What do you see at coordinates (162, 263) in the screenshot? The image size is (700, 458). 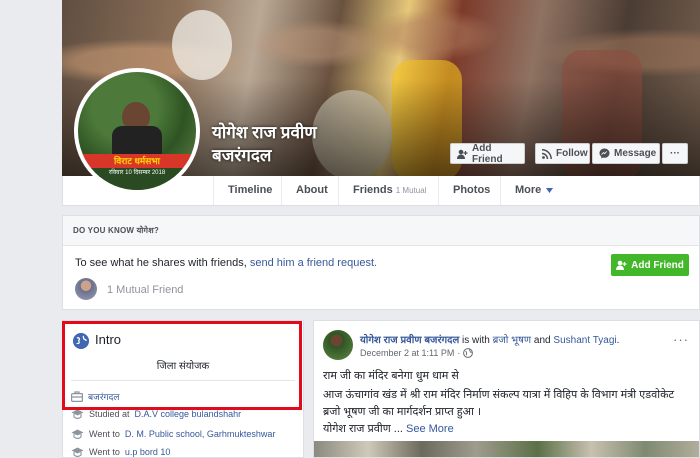 I see `do-you-know-prefix: To see what he shares with friends,` at bounding box center [162, 263].